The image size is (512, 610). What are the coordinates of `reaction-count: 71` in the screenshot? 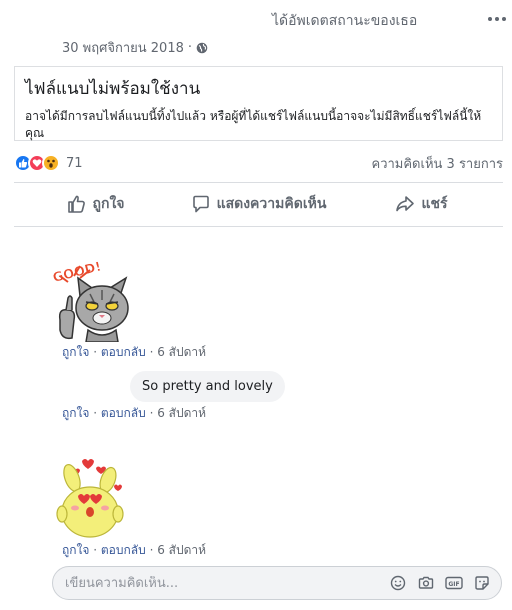 It's located at (74, 163).